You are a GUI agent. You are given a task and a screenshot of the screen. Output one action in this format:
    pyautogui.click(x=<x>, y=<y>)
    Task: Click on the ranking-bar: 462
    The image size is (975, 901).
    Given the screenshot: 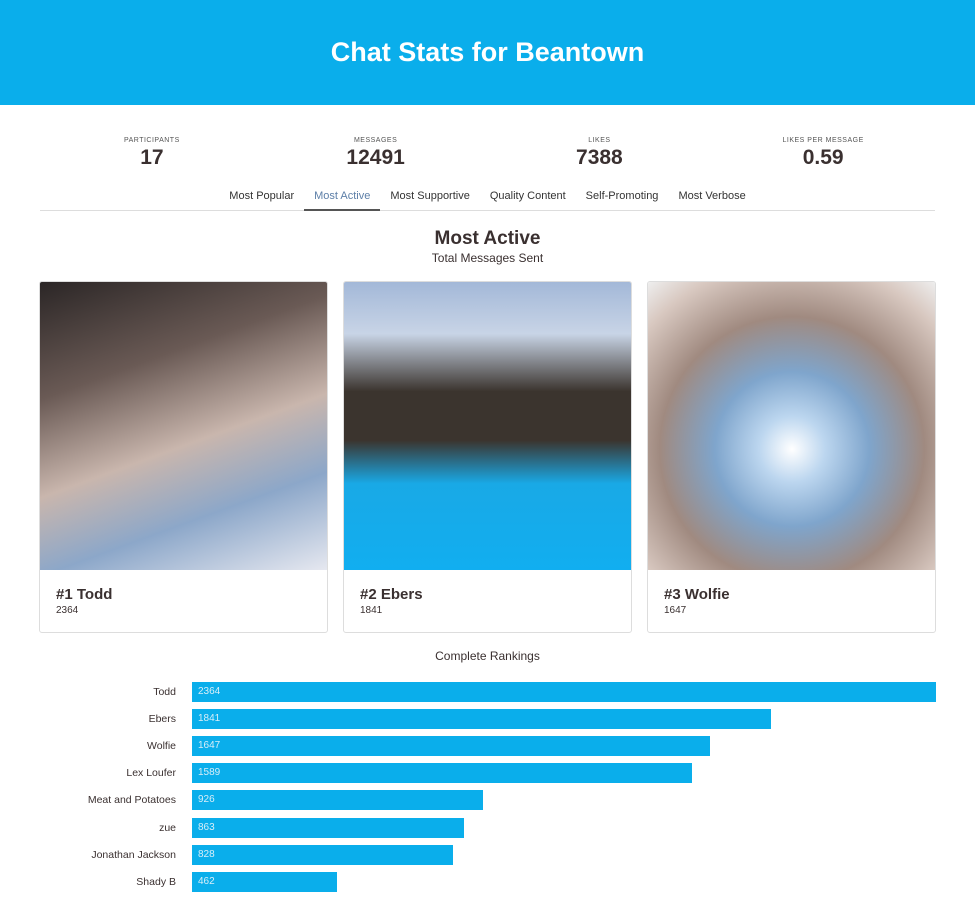 What is the action you would take?
    pyautogui.click(x=265, y=881)
    